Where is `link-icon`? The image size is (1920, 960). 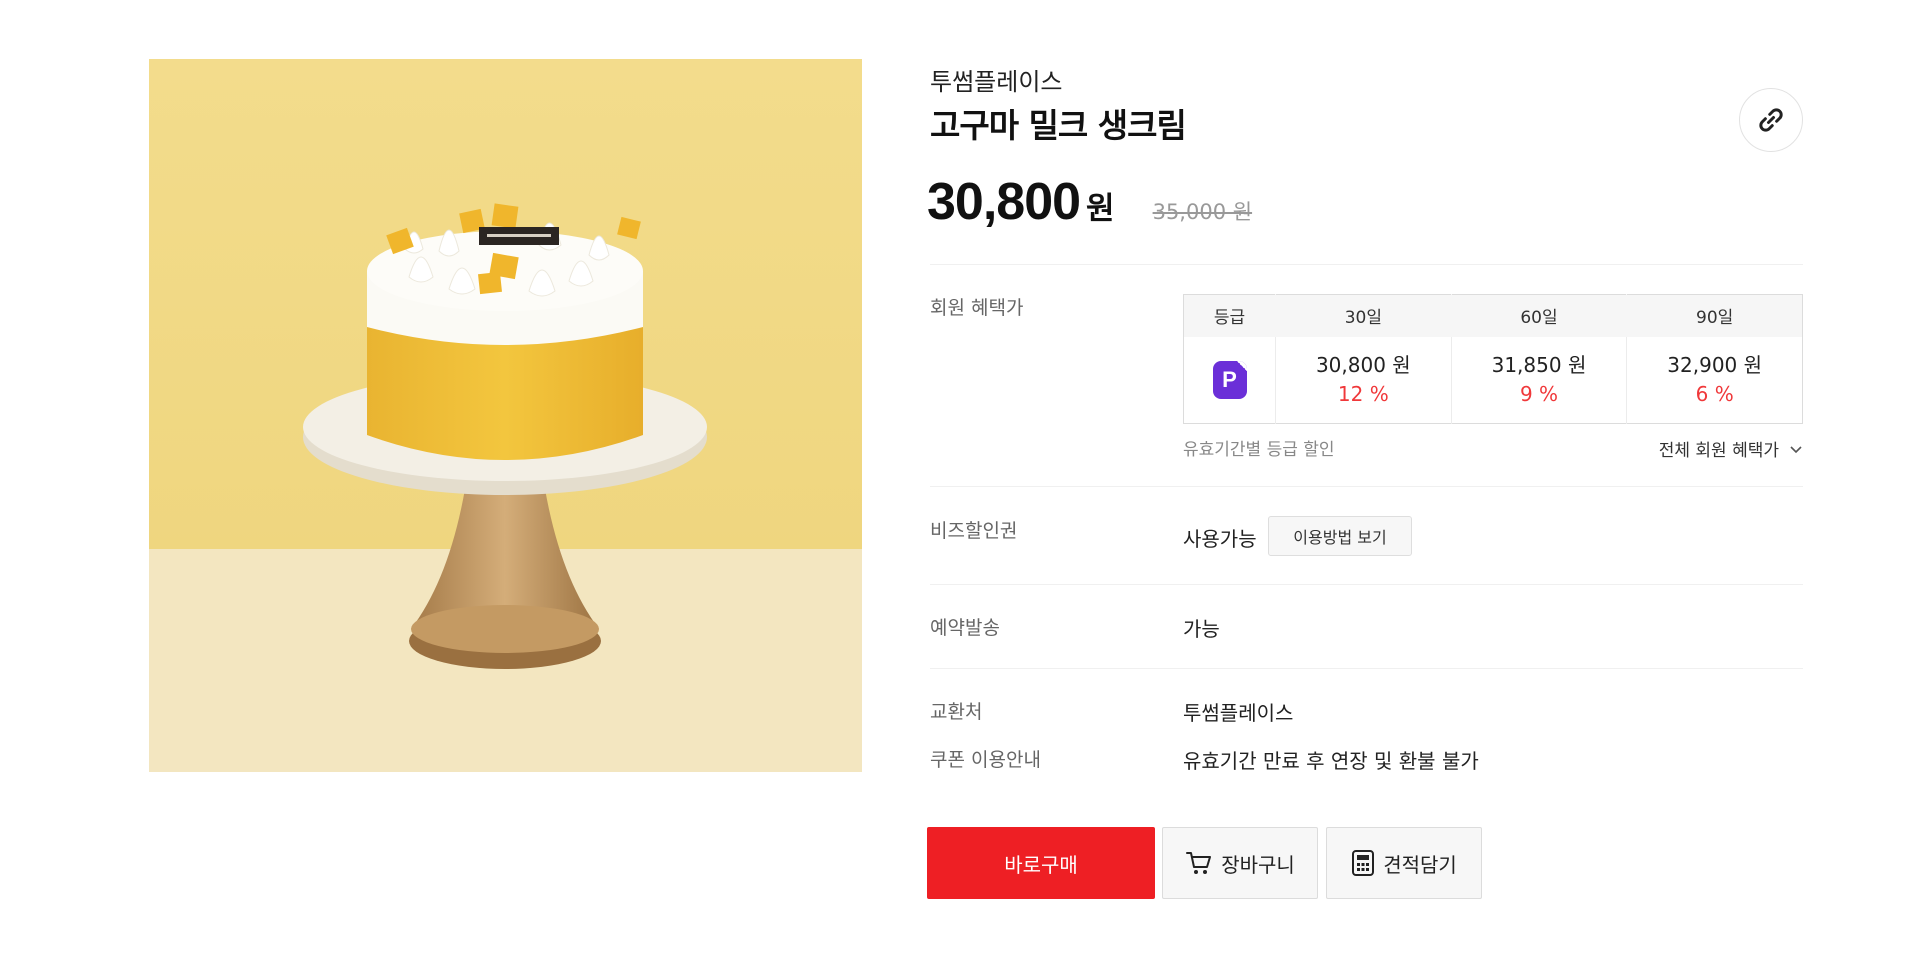
link-icon is located at coordinates (1771, 120).